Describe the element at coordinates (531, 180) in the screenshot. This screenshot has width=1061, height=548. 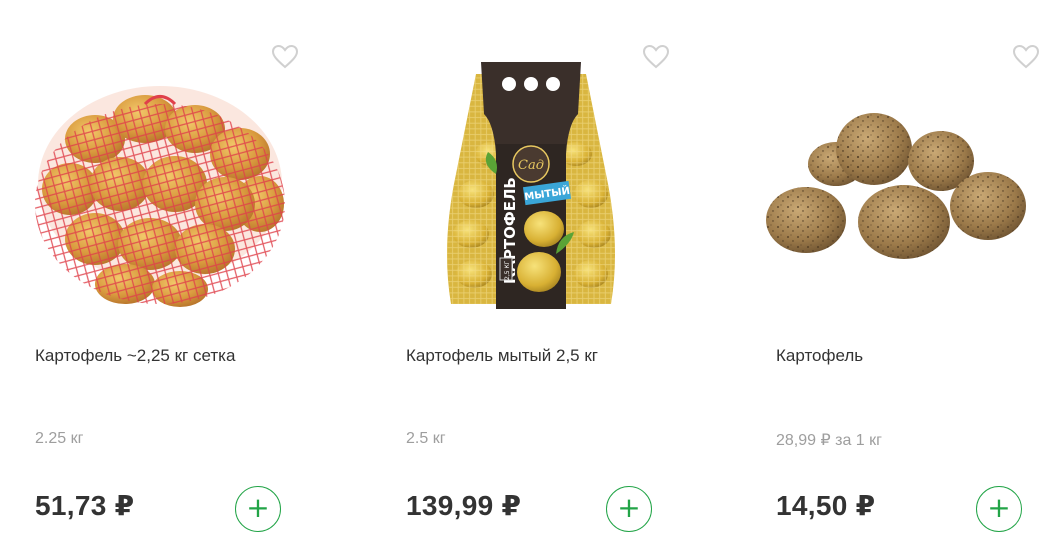
I see `product-image: Сад КАРТОФЕЛЬ МЫТЫЙ 2,5 КГ` at that location.